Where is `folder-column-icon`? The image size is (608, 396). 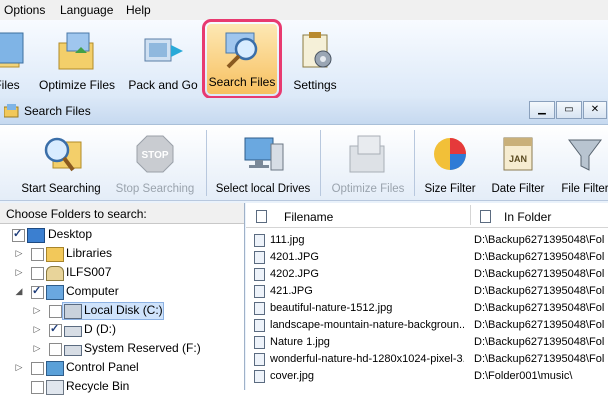 folder-column-icon is located at coordinates (485, 216).